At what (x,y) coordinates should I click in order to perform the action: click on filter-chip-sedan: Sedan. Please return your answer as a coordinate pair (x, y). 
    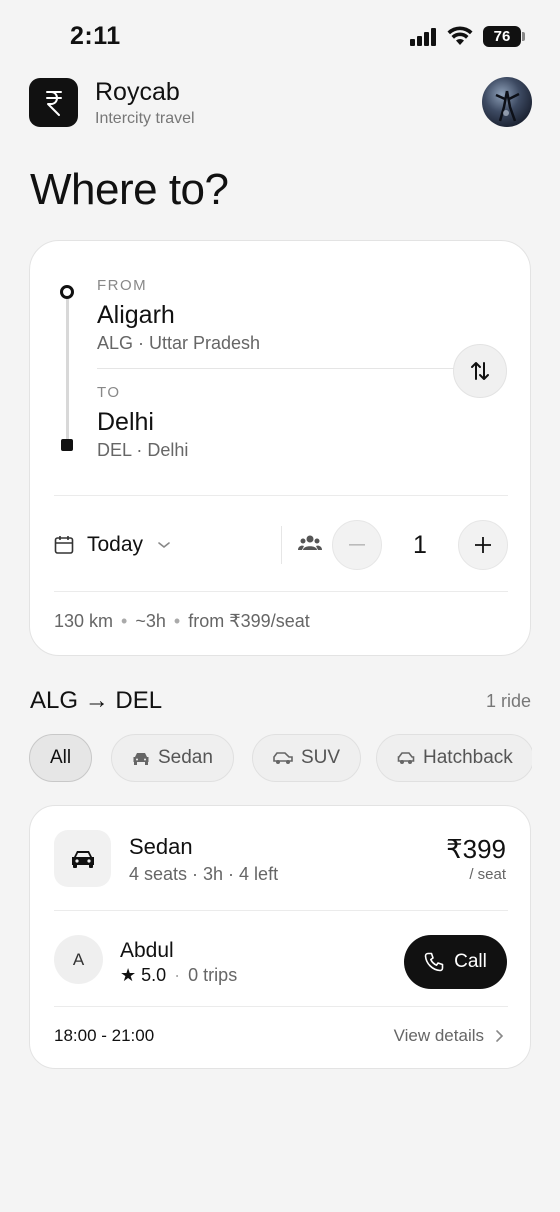
    Looking at the image, I should click on (172, 758).